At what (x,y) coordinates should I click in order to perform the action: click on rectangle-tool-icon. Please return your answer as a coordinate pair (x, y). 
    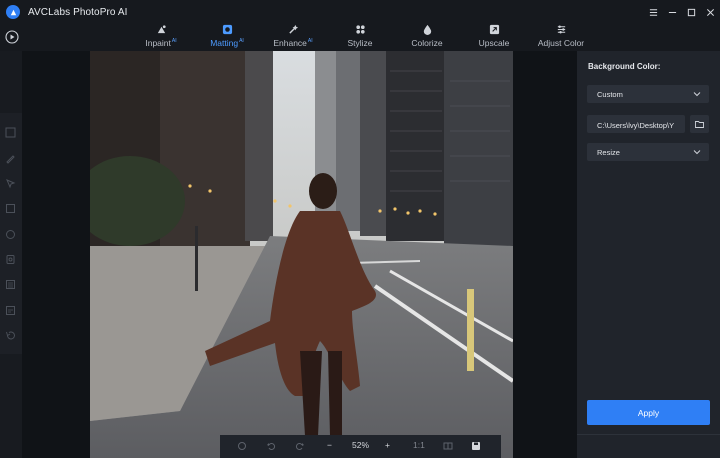
    Looking at the image, I should click on (10, 208).